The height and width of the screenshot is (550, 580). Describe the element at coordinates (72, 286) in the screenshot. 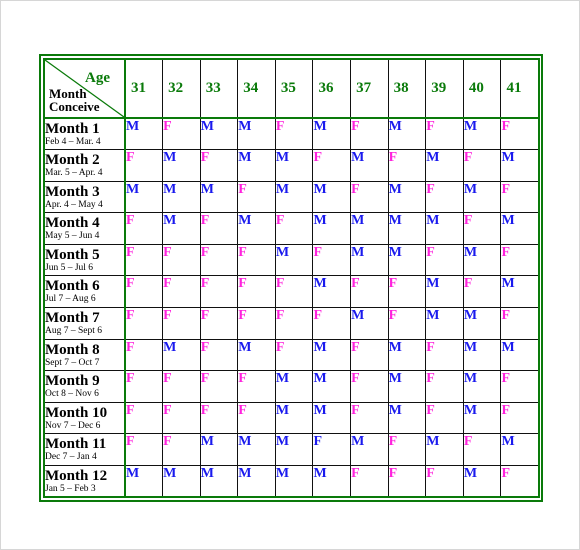

I see `month-title: Month 6` at that location.